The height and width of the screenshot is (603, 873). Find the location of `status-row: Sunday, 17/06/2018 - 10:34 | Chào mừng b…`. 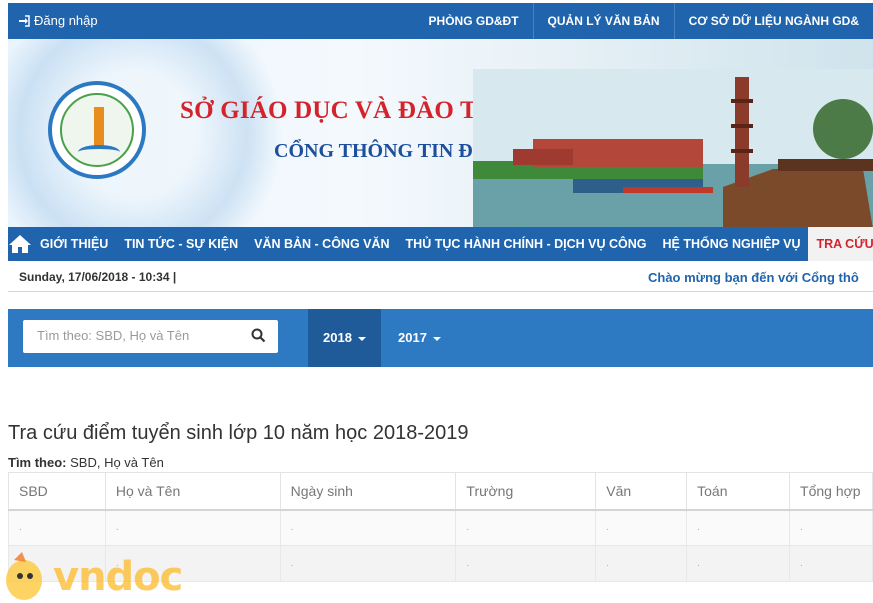

status-row: Sunday, 17/06/2018 - 10:34 | Chào mừng b… is located at coordinates (440, 277).